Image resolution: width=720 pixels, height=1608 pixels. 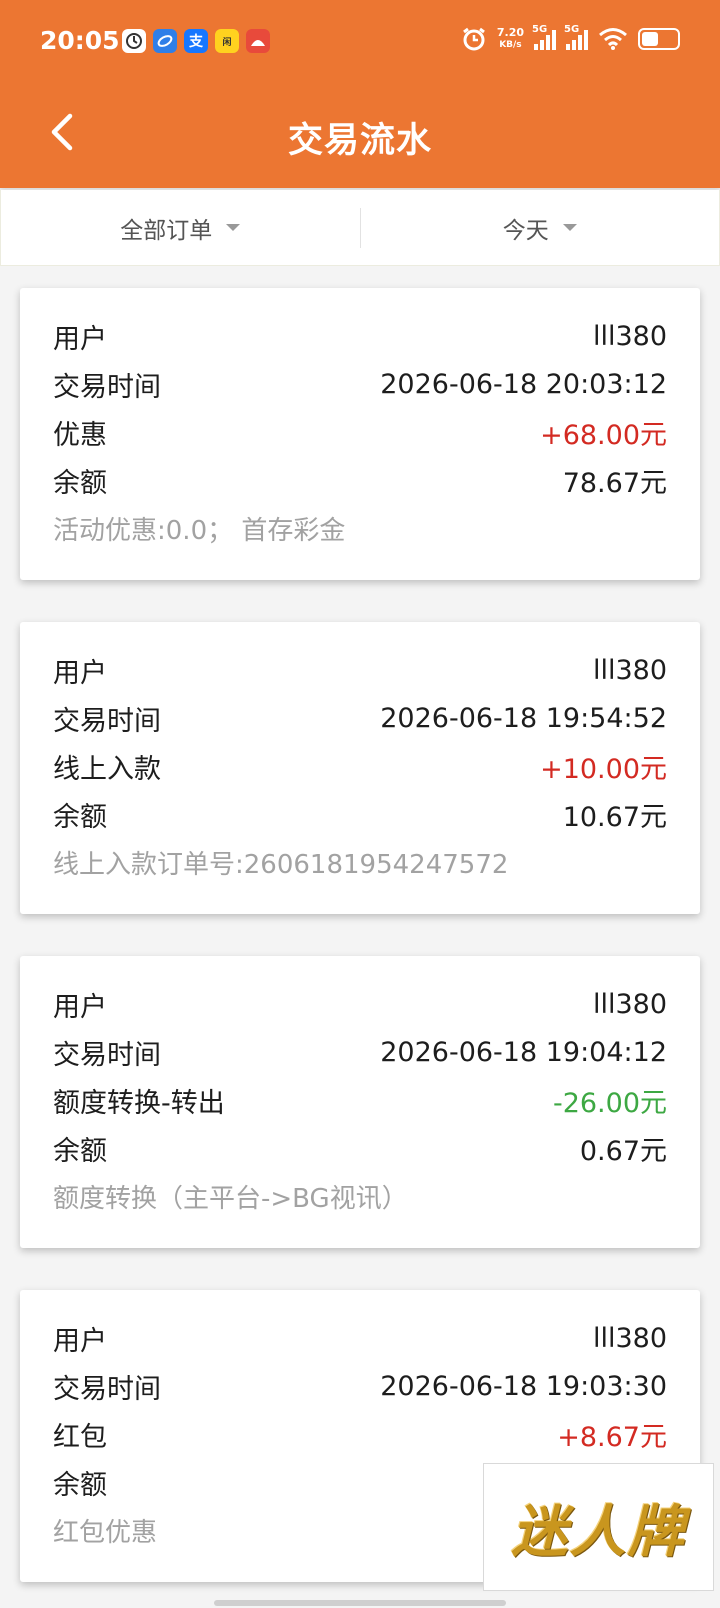 What do you see at coordinates (166, 230) in the screenshot?
I see `order-type-filter-label: 全部订单` at bounding box center [166, 230].